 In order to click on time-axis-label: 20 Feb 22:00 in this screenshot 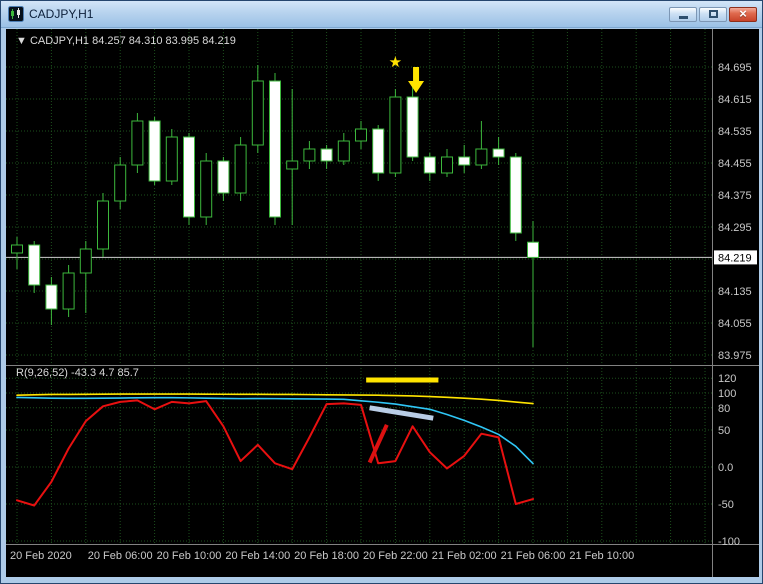, I will do `click(395, 556)`.